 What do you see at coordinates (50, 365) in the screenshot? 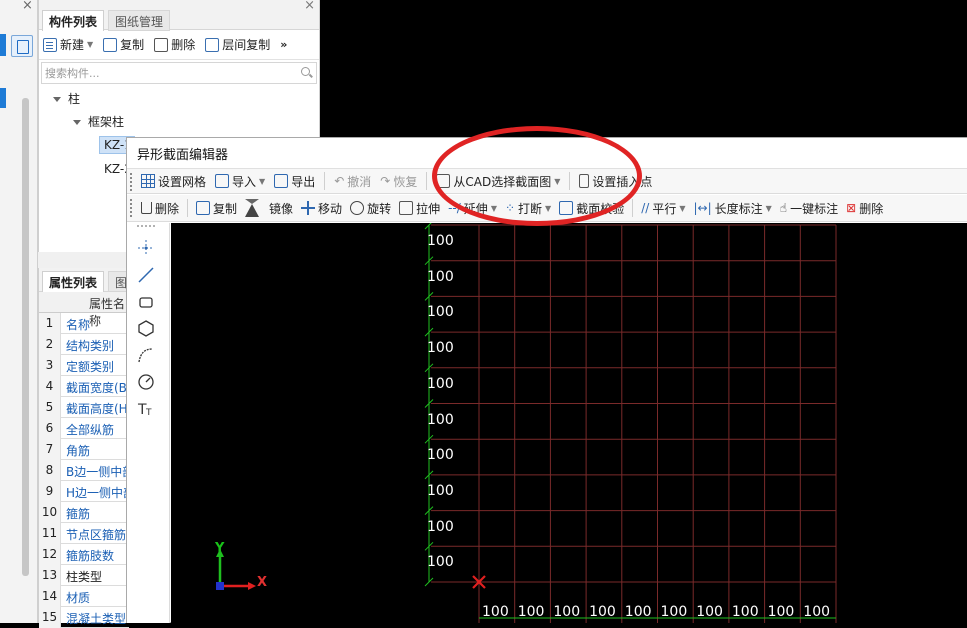
I see `row-number: 3` at bounding box center [50, 365].